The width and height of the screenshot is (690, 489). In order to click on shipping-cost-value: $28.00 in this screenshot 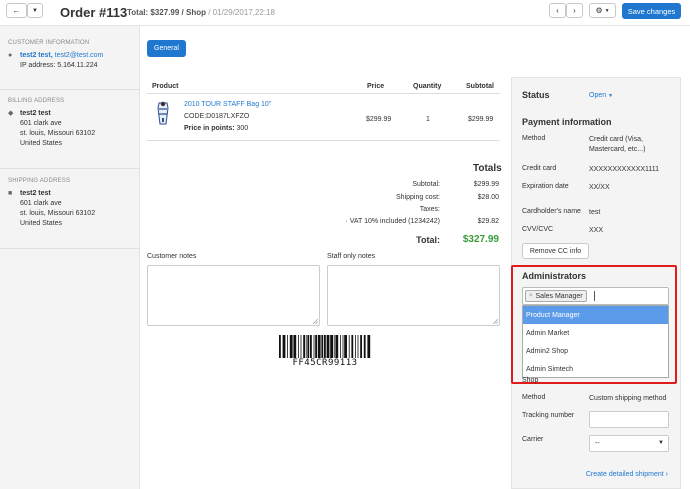, I will do `click(488, 197)`.